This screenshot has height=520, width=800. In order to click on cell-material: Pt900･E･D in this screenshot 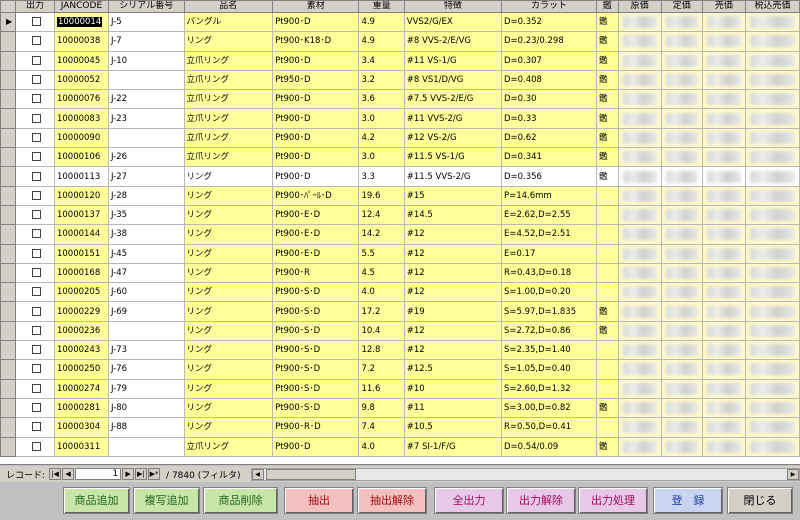, I will do `click(316, 234)`.